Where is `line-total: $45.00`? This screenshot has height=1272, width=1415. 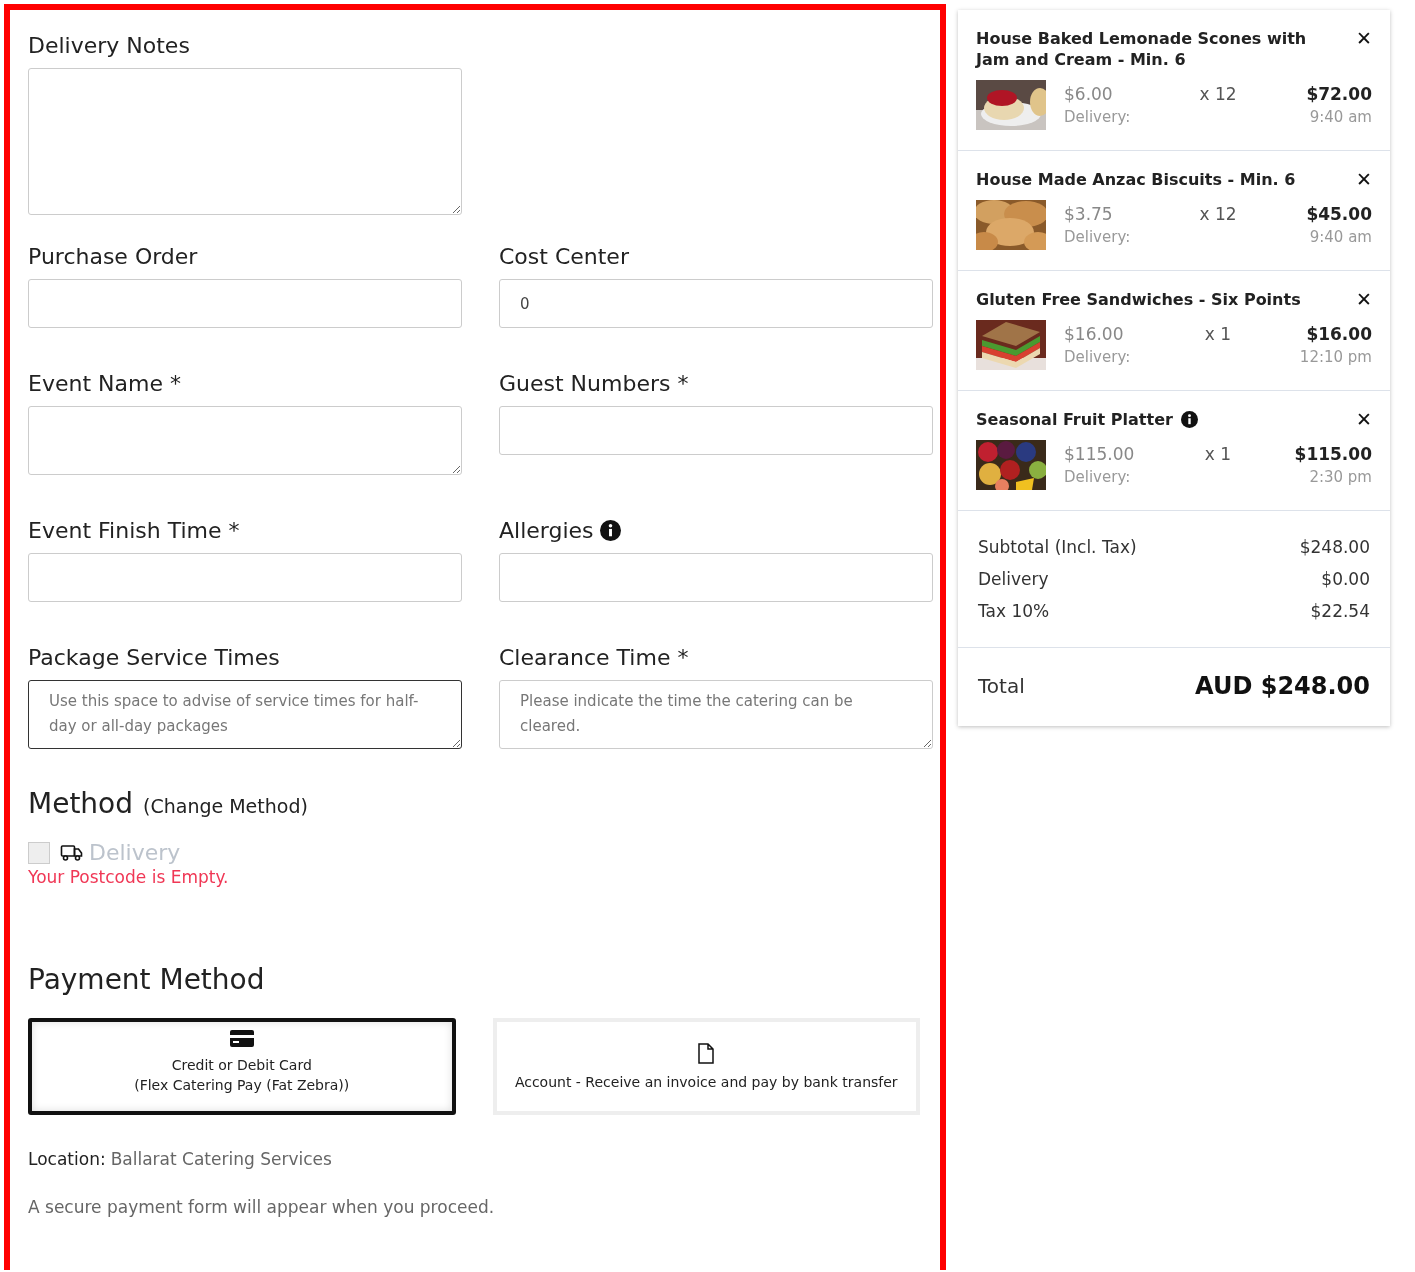 line-total: $45.00 is located at coordinates (1338, 214).